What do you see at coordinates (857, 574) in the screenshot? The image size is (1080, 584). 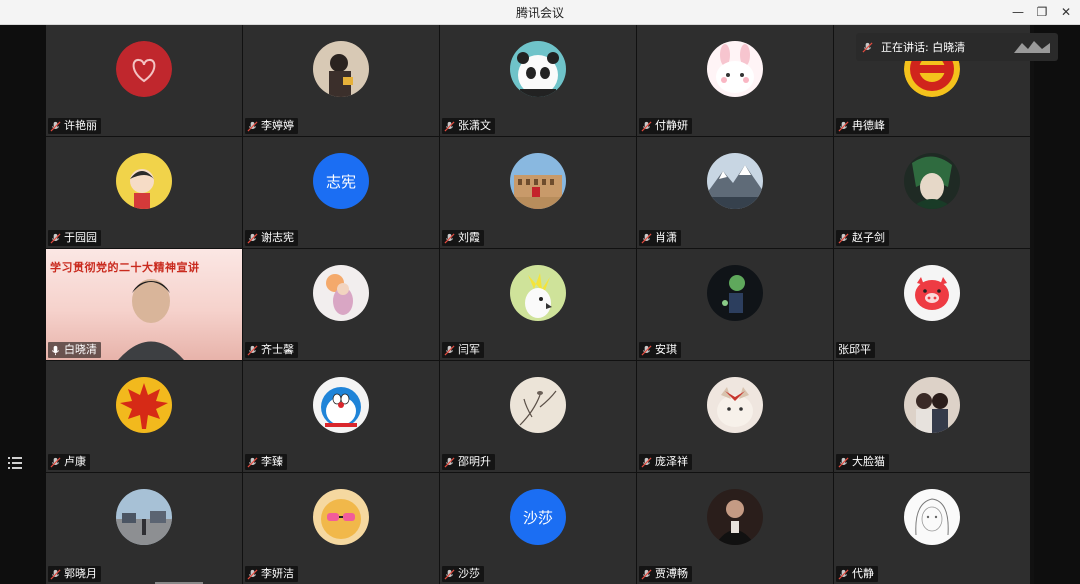 I see `participant-name-tag: 代静` at bounding box center [857, 574].